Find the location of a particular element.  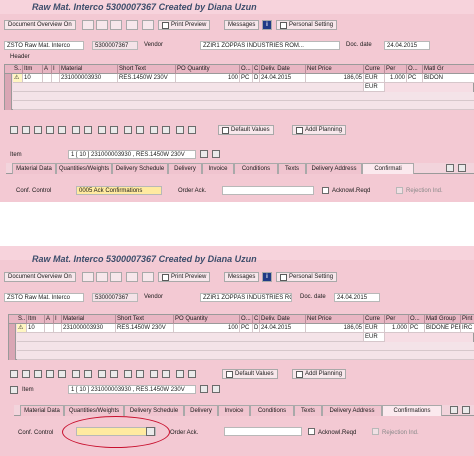

other-po-icon is located at coordinates (116, 277).